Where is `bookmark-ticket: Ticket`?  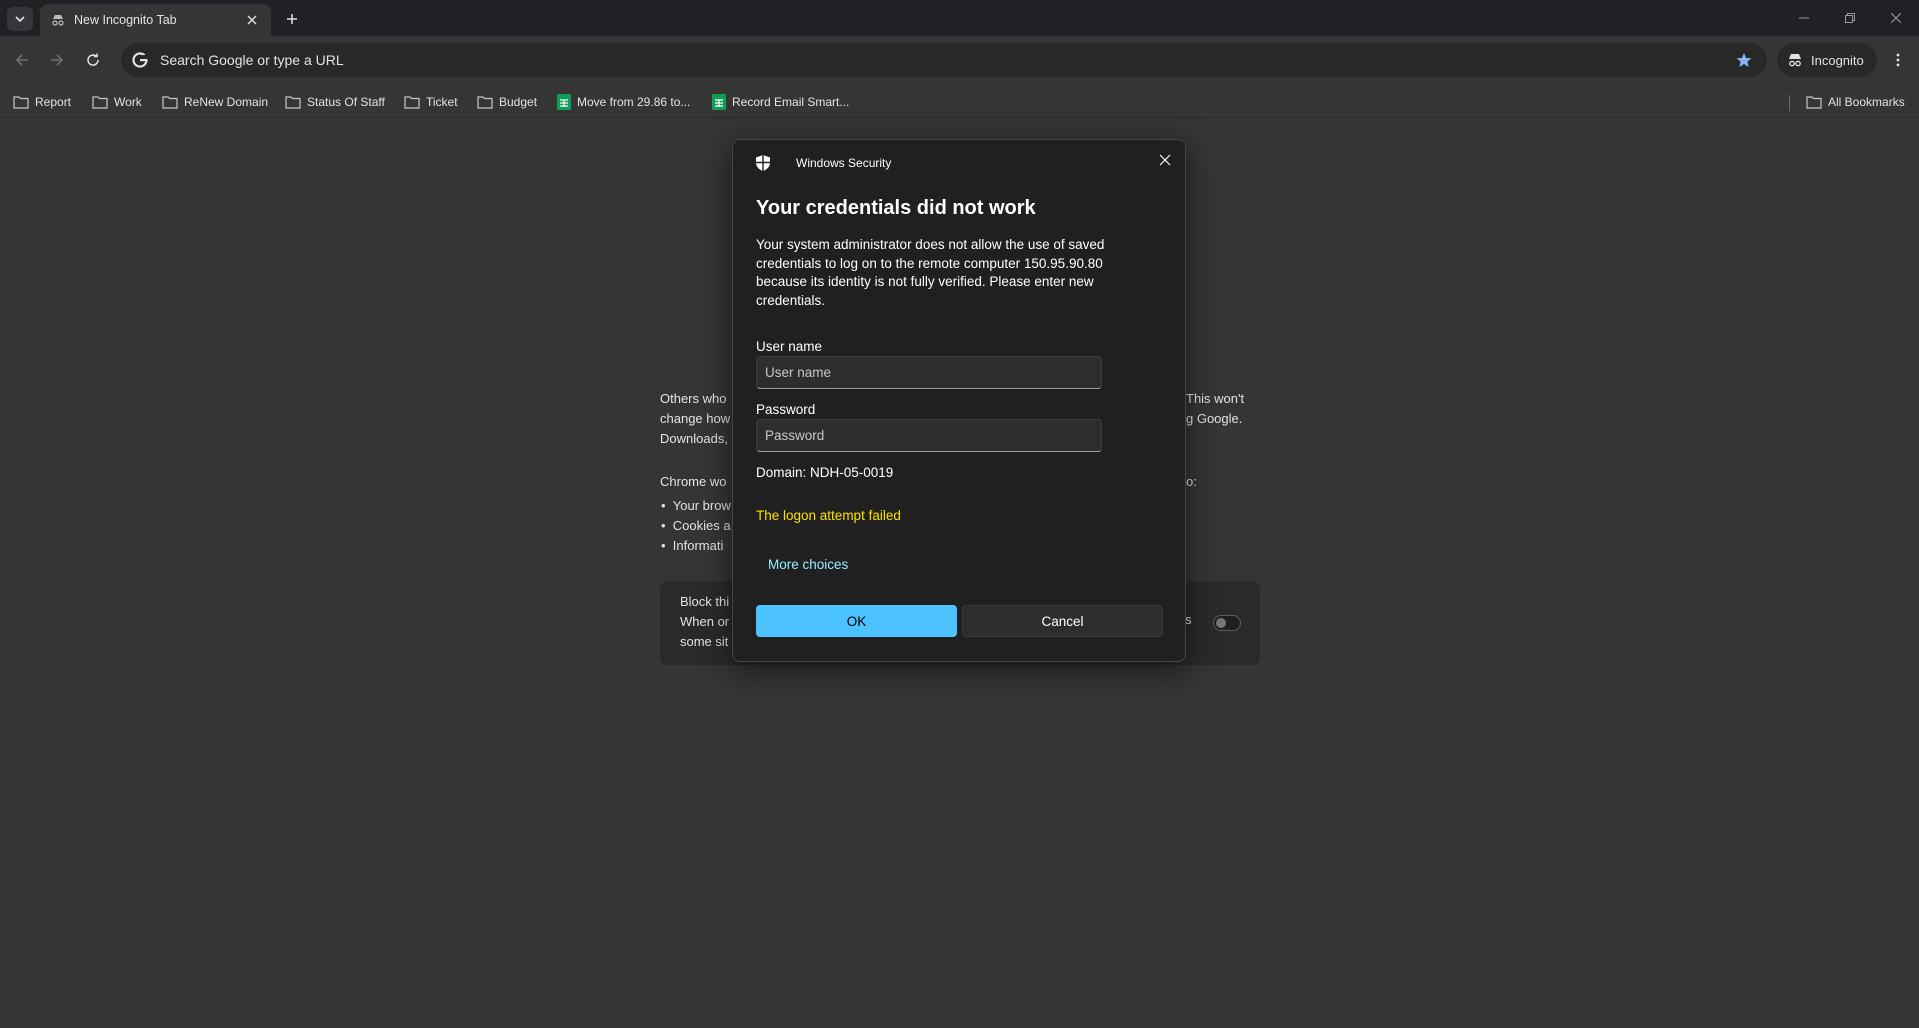
bookmark-ticket: Ticket is located at coordinates (431, 102).